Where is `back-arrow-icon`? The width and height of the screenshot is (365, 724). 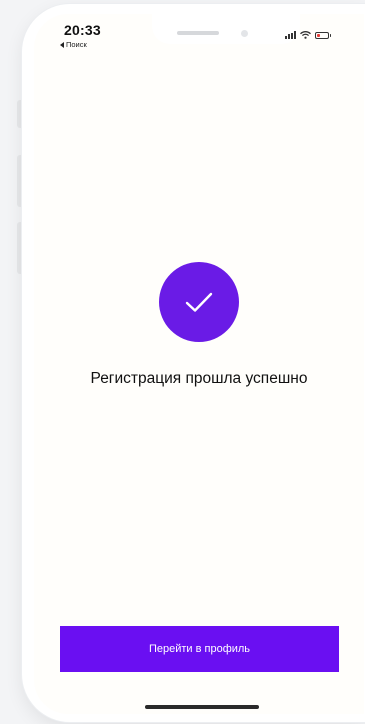
back-arrow-icon is located at coordinates (62, 44).